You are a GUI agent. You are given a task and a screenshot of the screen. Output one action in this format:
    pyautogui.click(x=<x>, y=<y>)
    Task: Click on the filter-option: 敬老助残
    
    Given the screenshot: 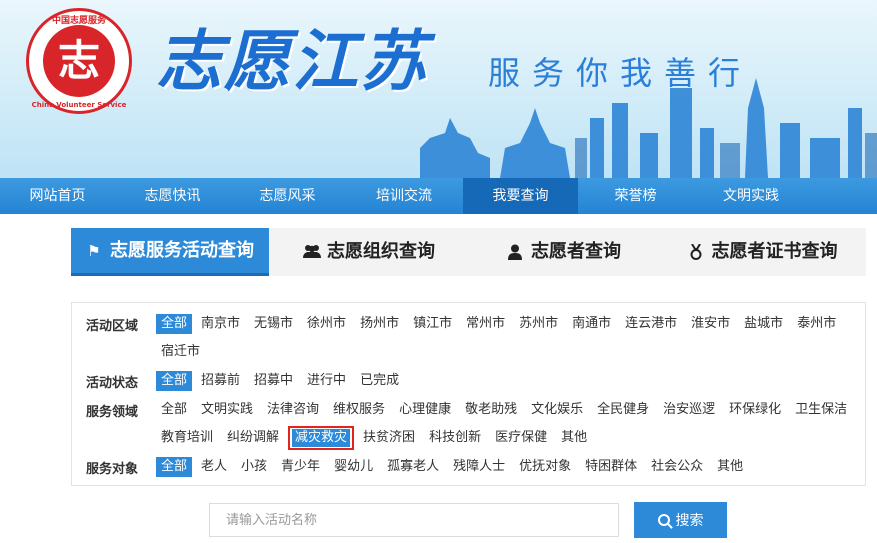 What is the action you would take?
    pyautogui.click(x=491, y=410)
    